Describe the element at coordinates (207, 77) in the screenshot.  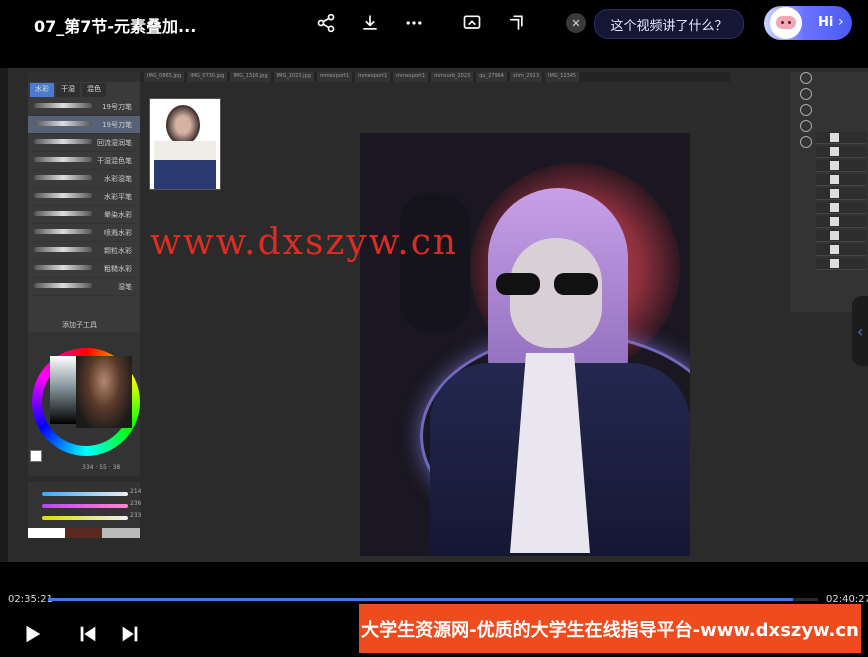
I see `doc-tab: IMG_0730.jpg` at that location.